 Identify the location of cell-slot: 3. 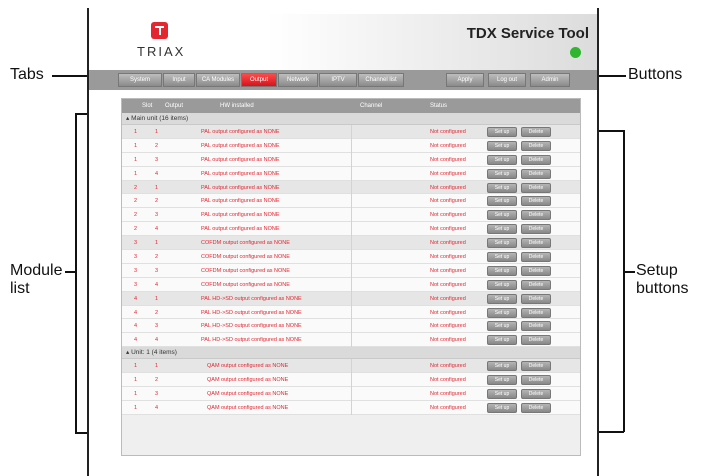
(136, 284).